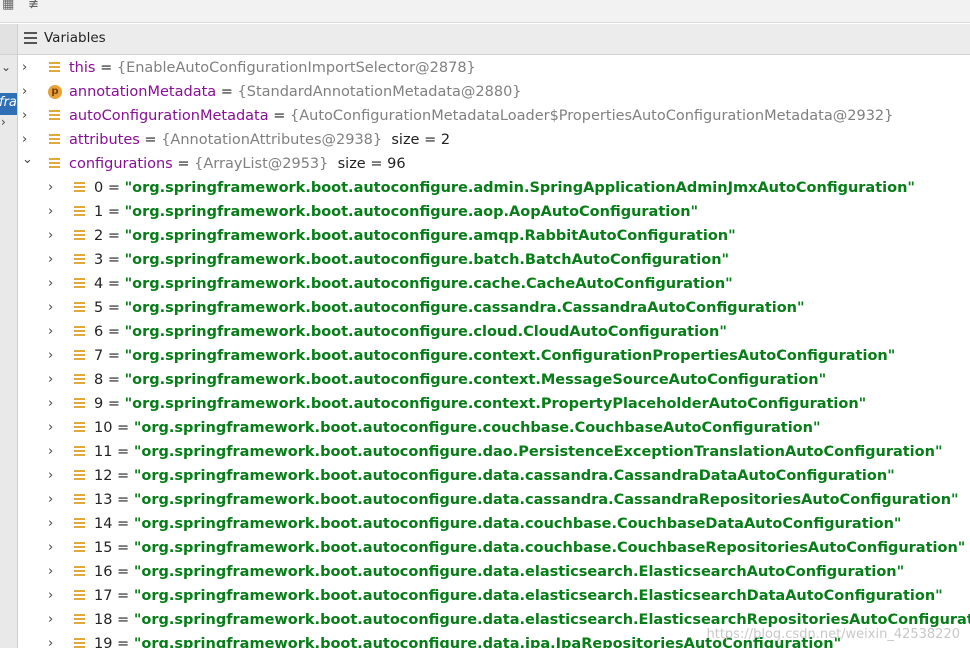  What do you see at coordinates (8, 5) in the screenshot?
I see `grid-icon: ▦` at bounding box center [8, 5].